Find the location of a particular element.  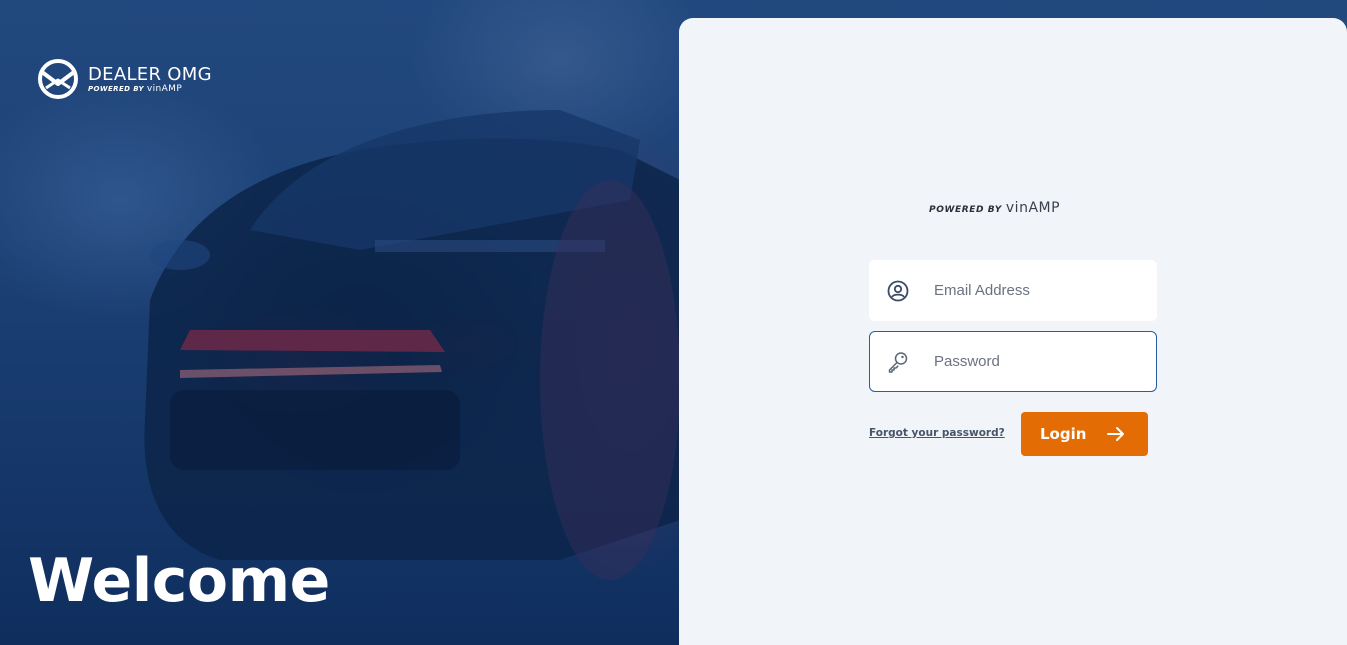

dealer-omg-logo-icon is located at coordinates (58, 79).